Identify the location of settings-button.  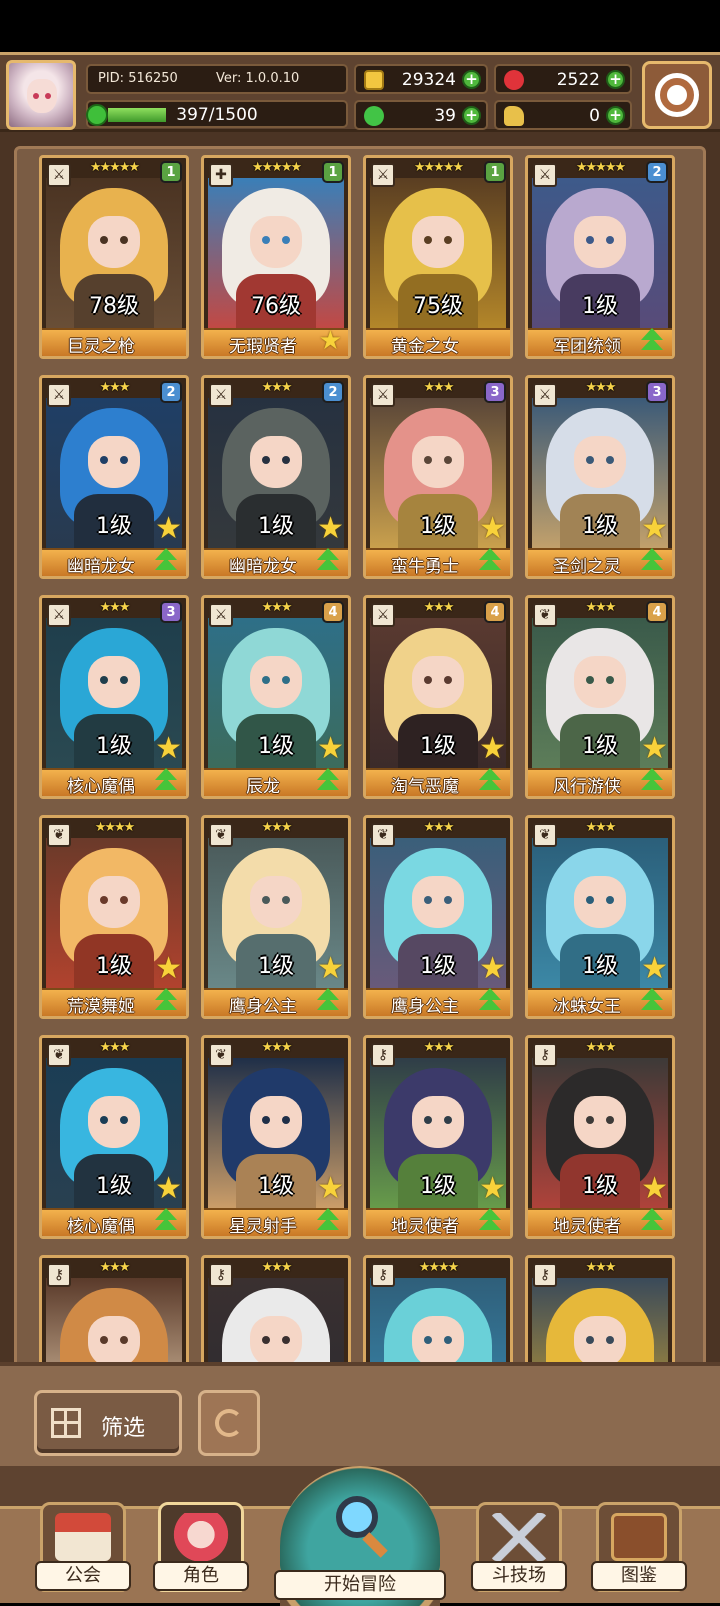
(677, 95).